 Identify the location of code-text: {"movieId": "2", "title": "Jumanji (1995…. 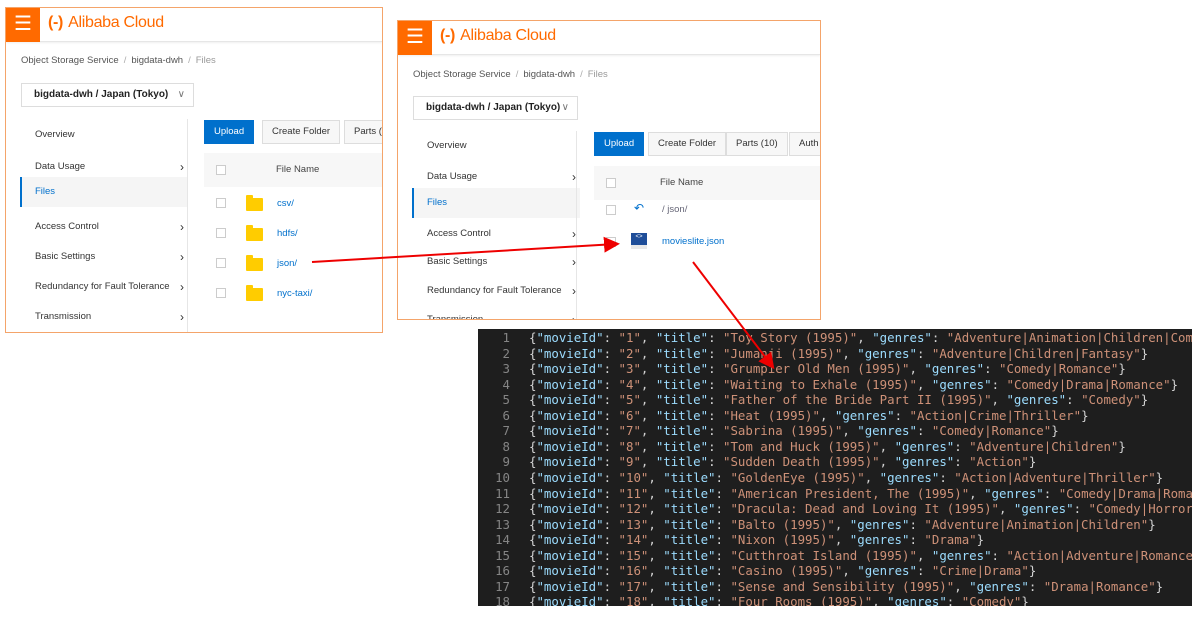
(839, 353).